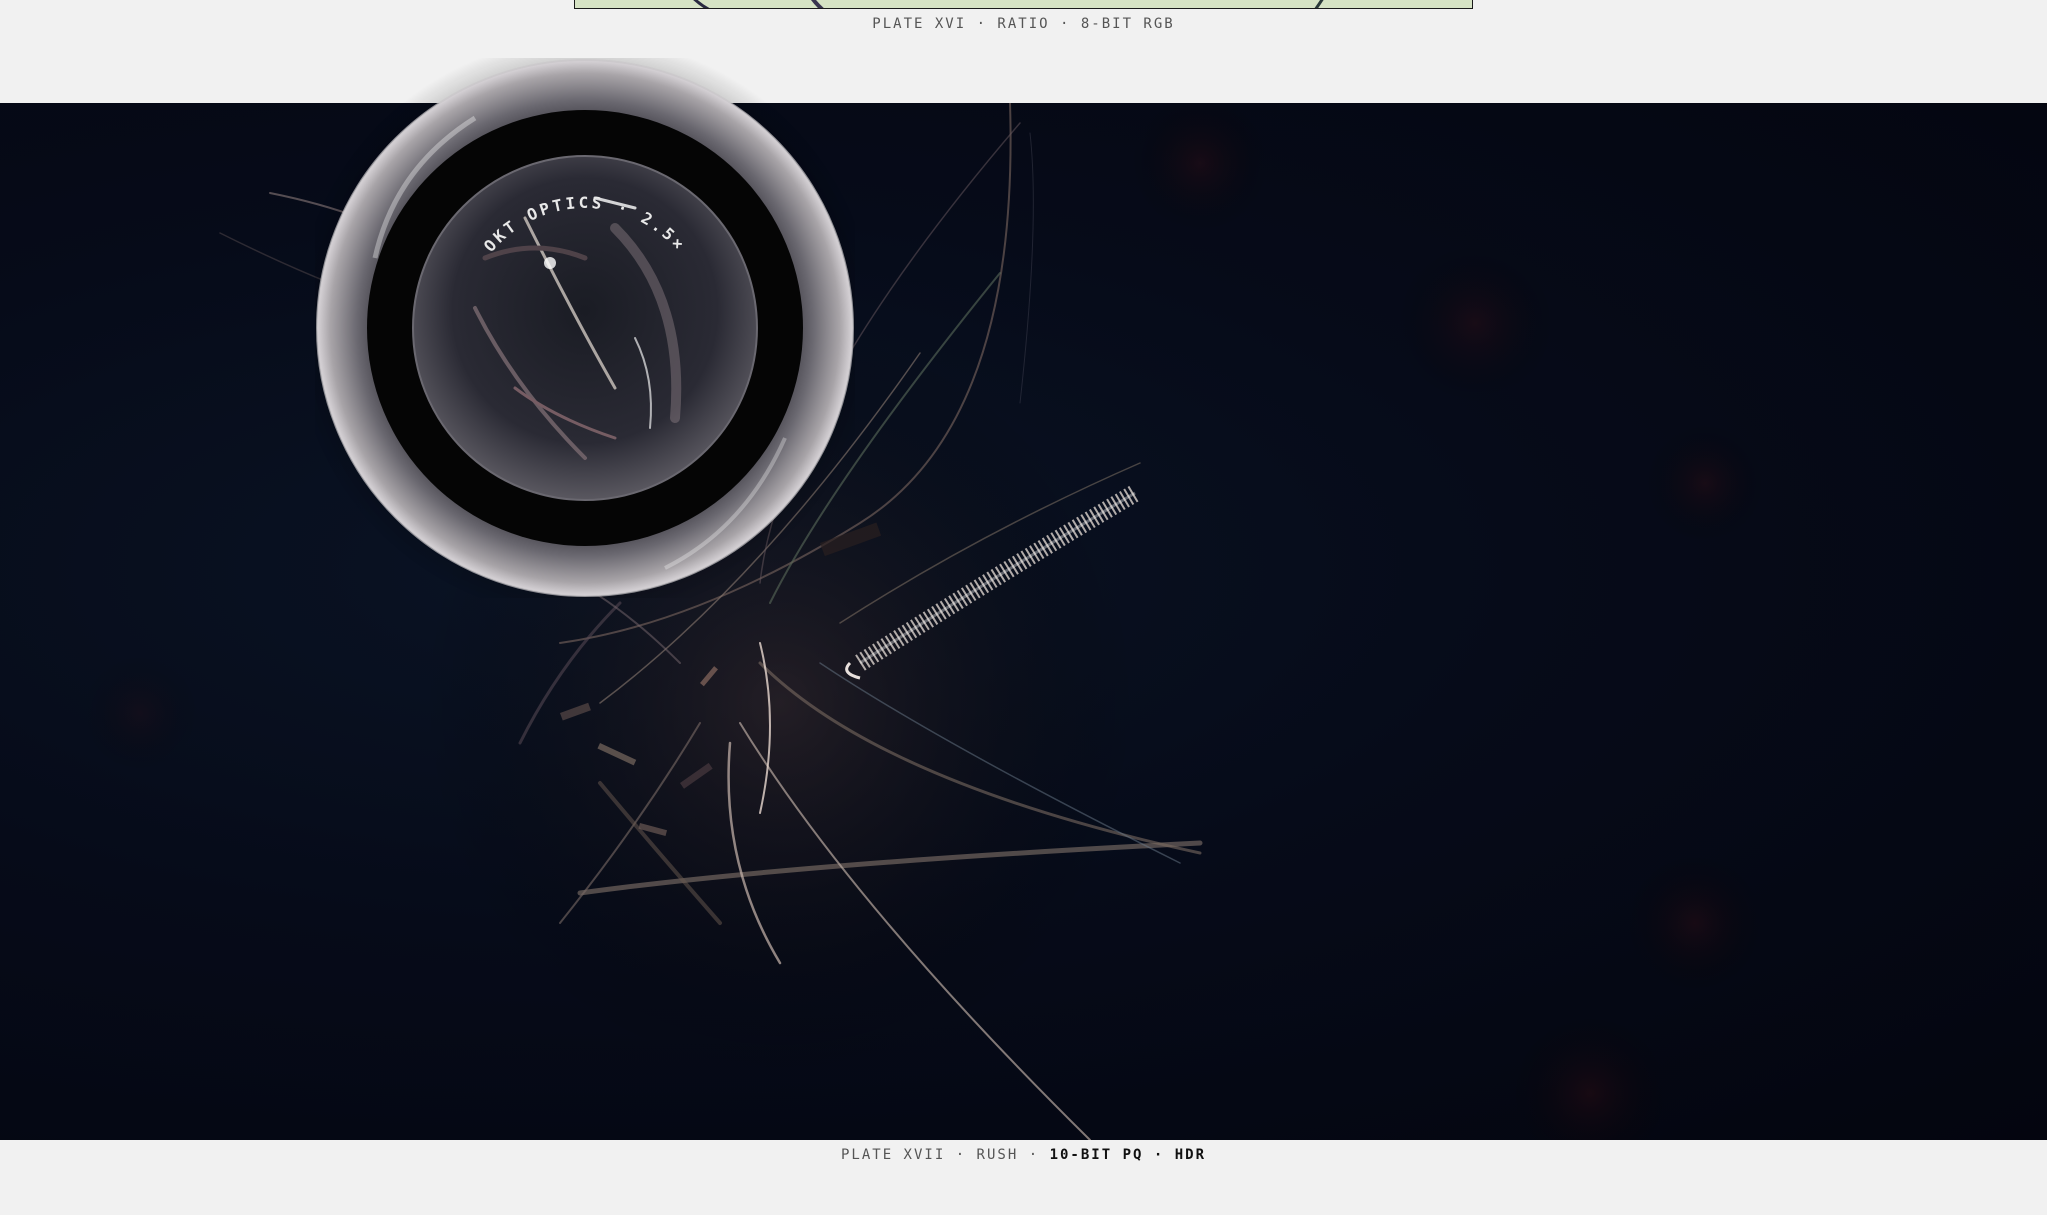  What do you see at coordinates (1023, 24) in the screenshot?
I see `plate-xvi-caption: PLATE XVI · RATIO · 8-BIT RGB` at bounding box center [1023, 24].